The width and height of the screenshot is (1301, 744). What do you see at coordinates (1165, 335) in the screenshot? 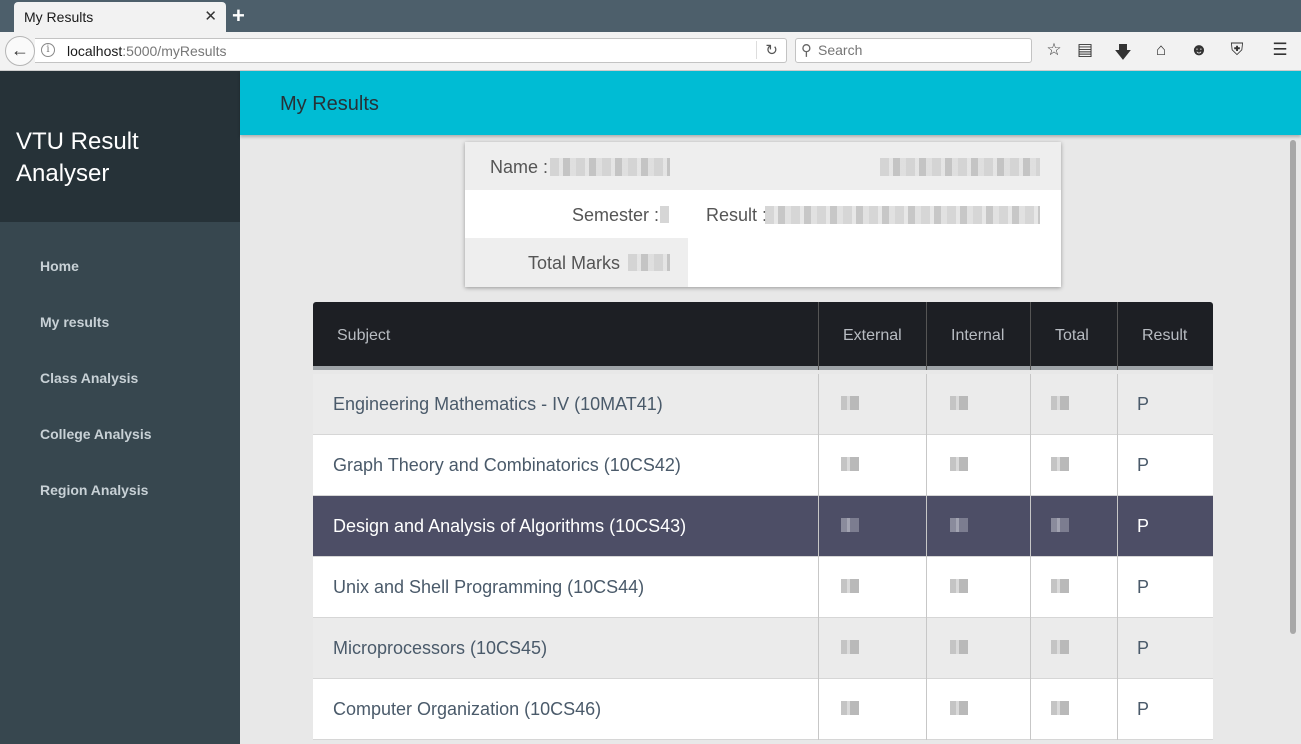
I see `col-result: Result` at bounding box center [1165, 335].